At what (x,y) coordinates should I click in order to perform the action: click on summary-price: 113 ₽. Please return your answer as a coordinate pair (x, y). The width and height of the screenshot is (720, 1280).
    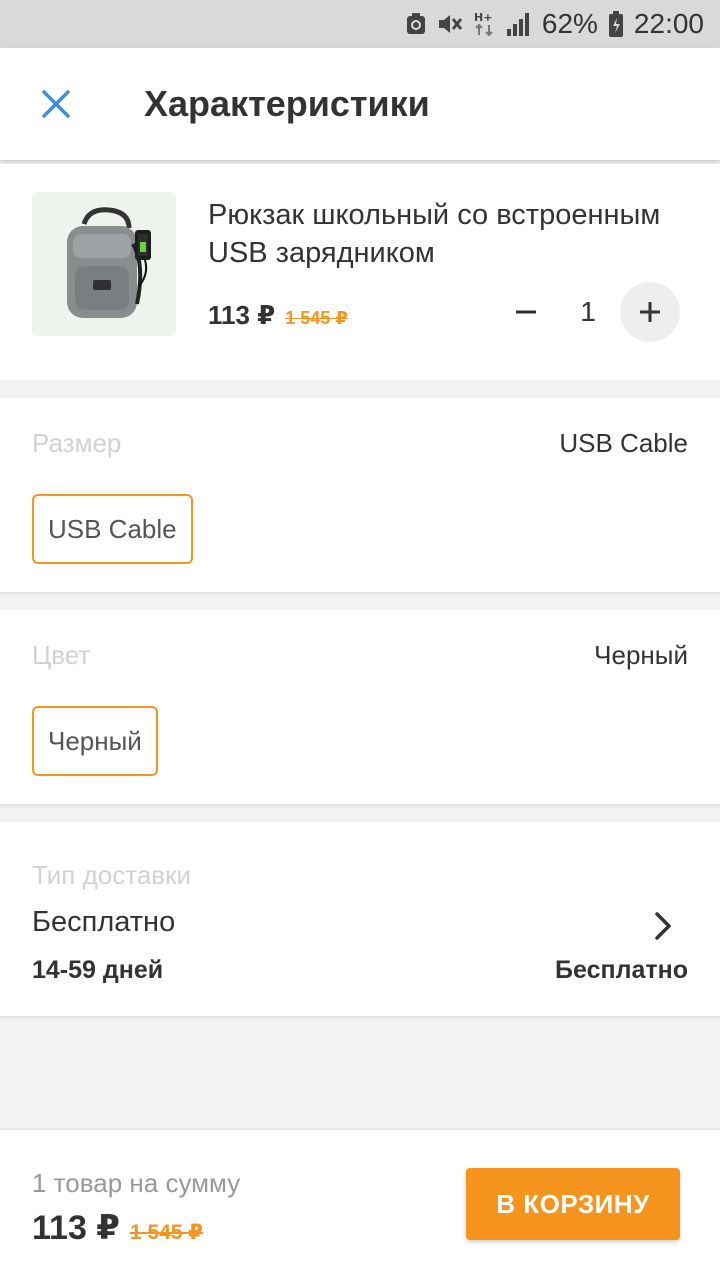
    Looking at the image, I should click on (76, 1228).